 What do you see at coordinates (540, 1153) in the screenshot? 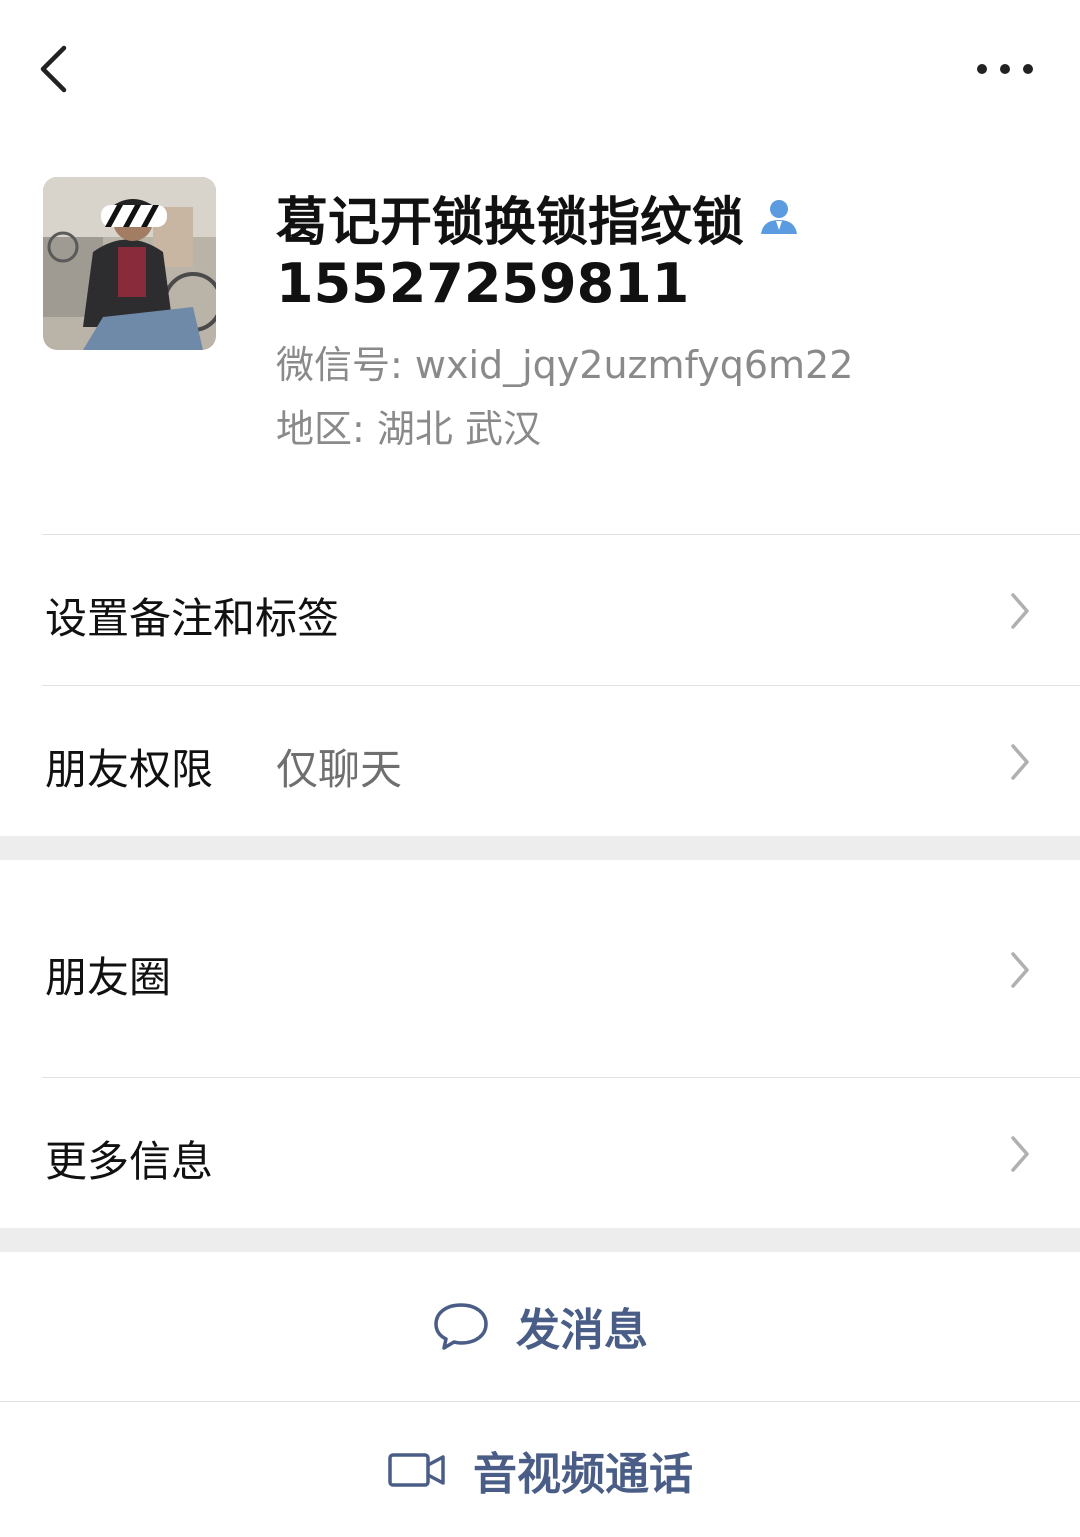
I see `more-info-row: 更多信息` at bounding box center [540, 1153].